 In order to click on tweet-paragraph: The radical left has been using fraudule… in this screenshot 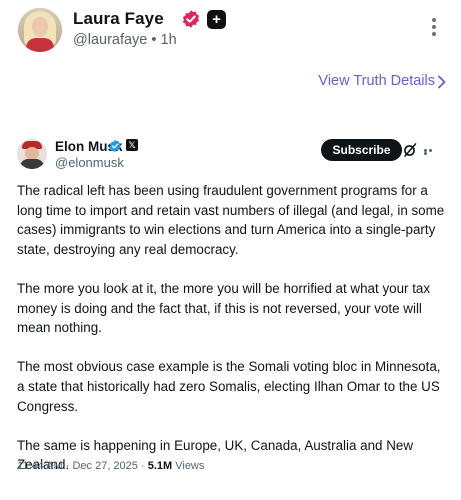, I will do `click(231, 220)`.